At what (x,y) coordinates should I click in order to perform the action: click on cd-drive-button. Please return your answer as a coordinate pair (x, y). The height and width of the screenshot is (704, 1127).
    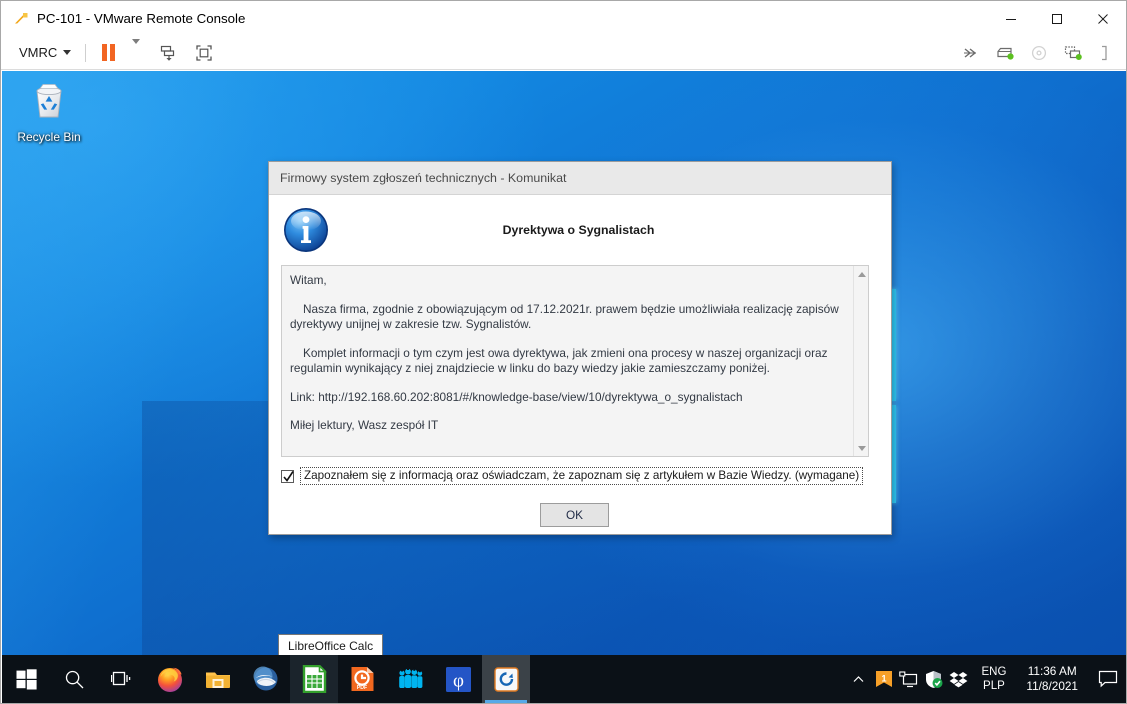
    Looking at the image, I should click on (1039, 53).